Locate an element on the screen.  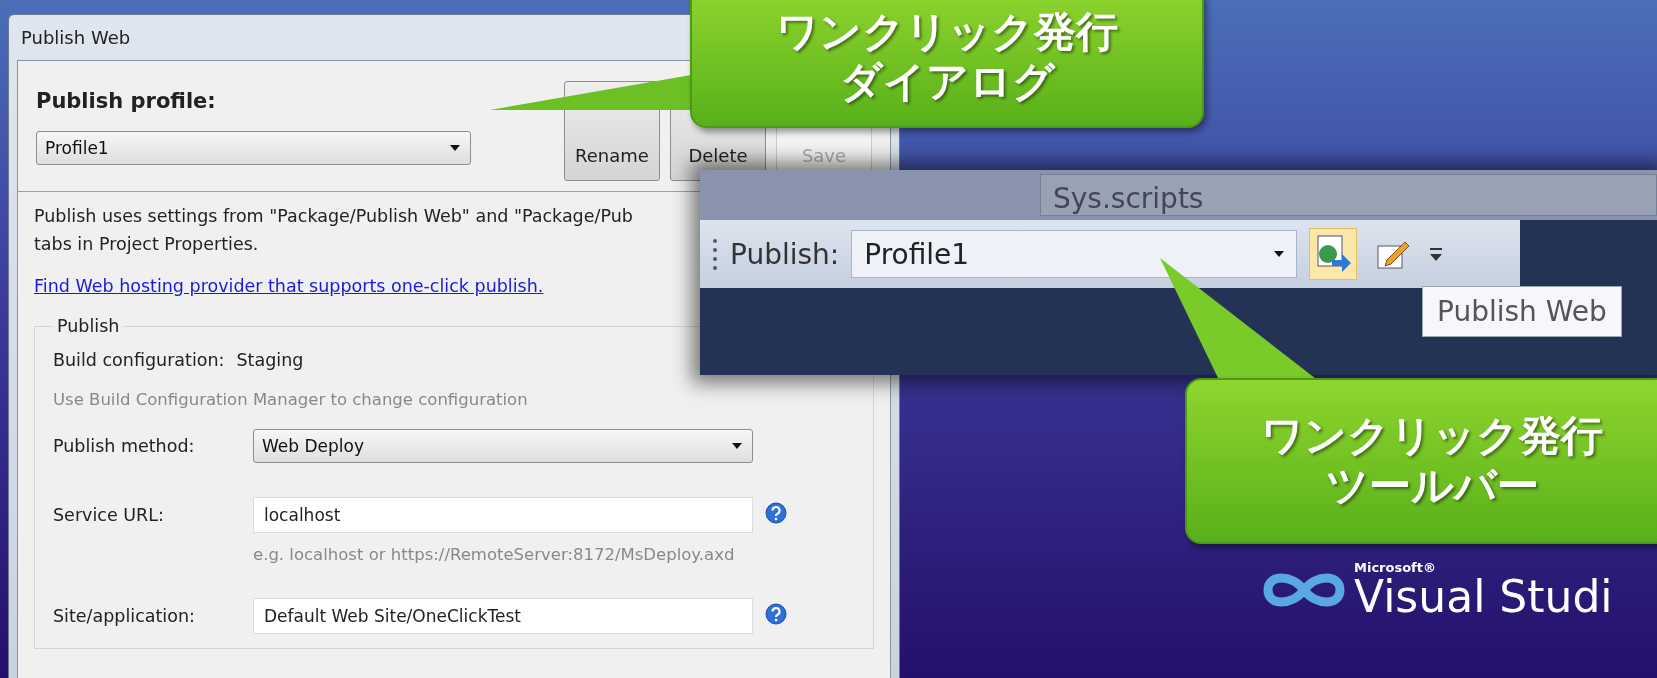
brand-text: Microsoft® is located at coordinates (1395, 567).